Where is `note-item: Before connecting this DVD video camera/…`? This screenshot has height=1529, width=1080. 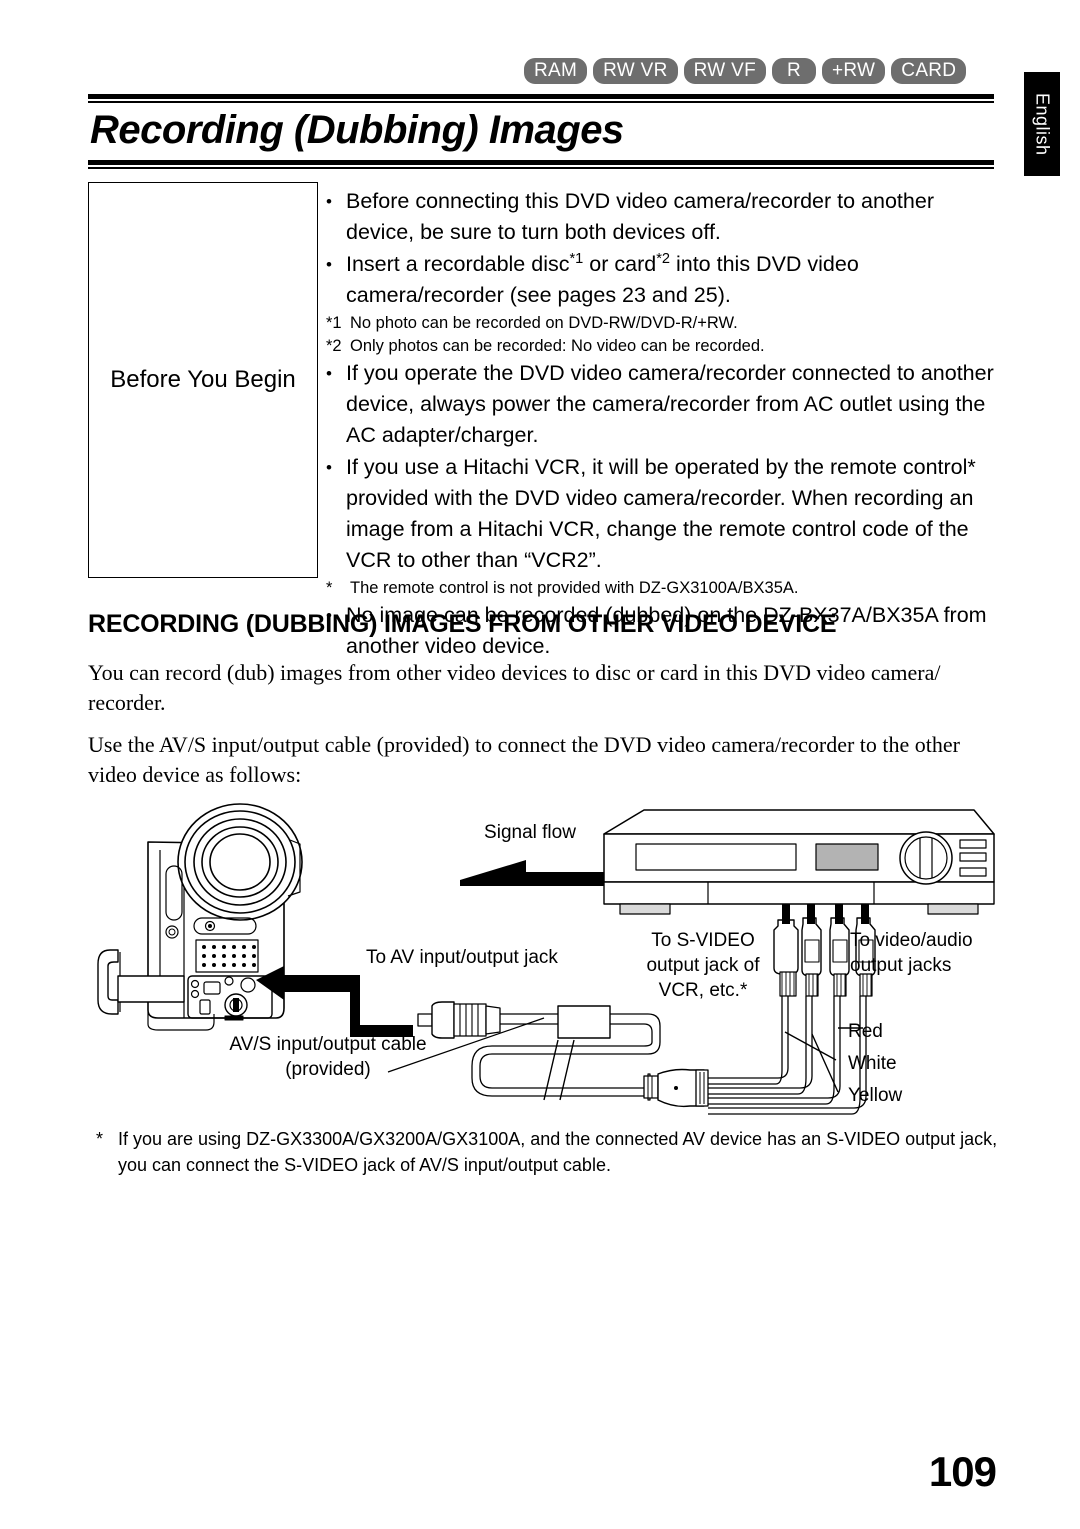
note-item: Before connecting this DVD video camera/… is located at coordinates (663, 217).